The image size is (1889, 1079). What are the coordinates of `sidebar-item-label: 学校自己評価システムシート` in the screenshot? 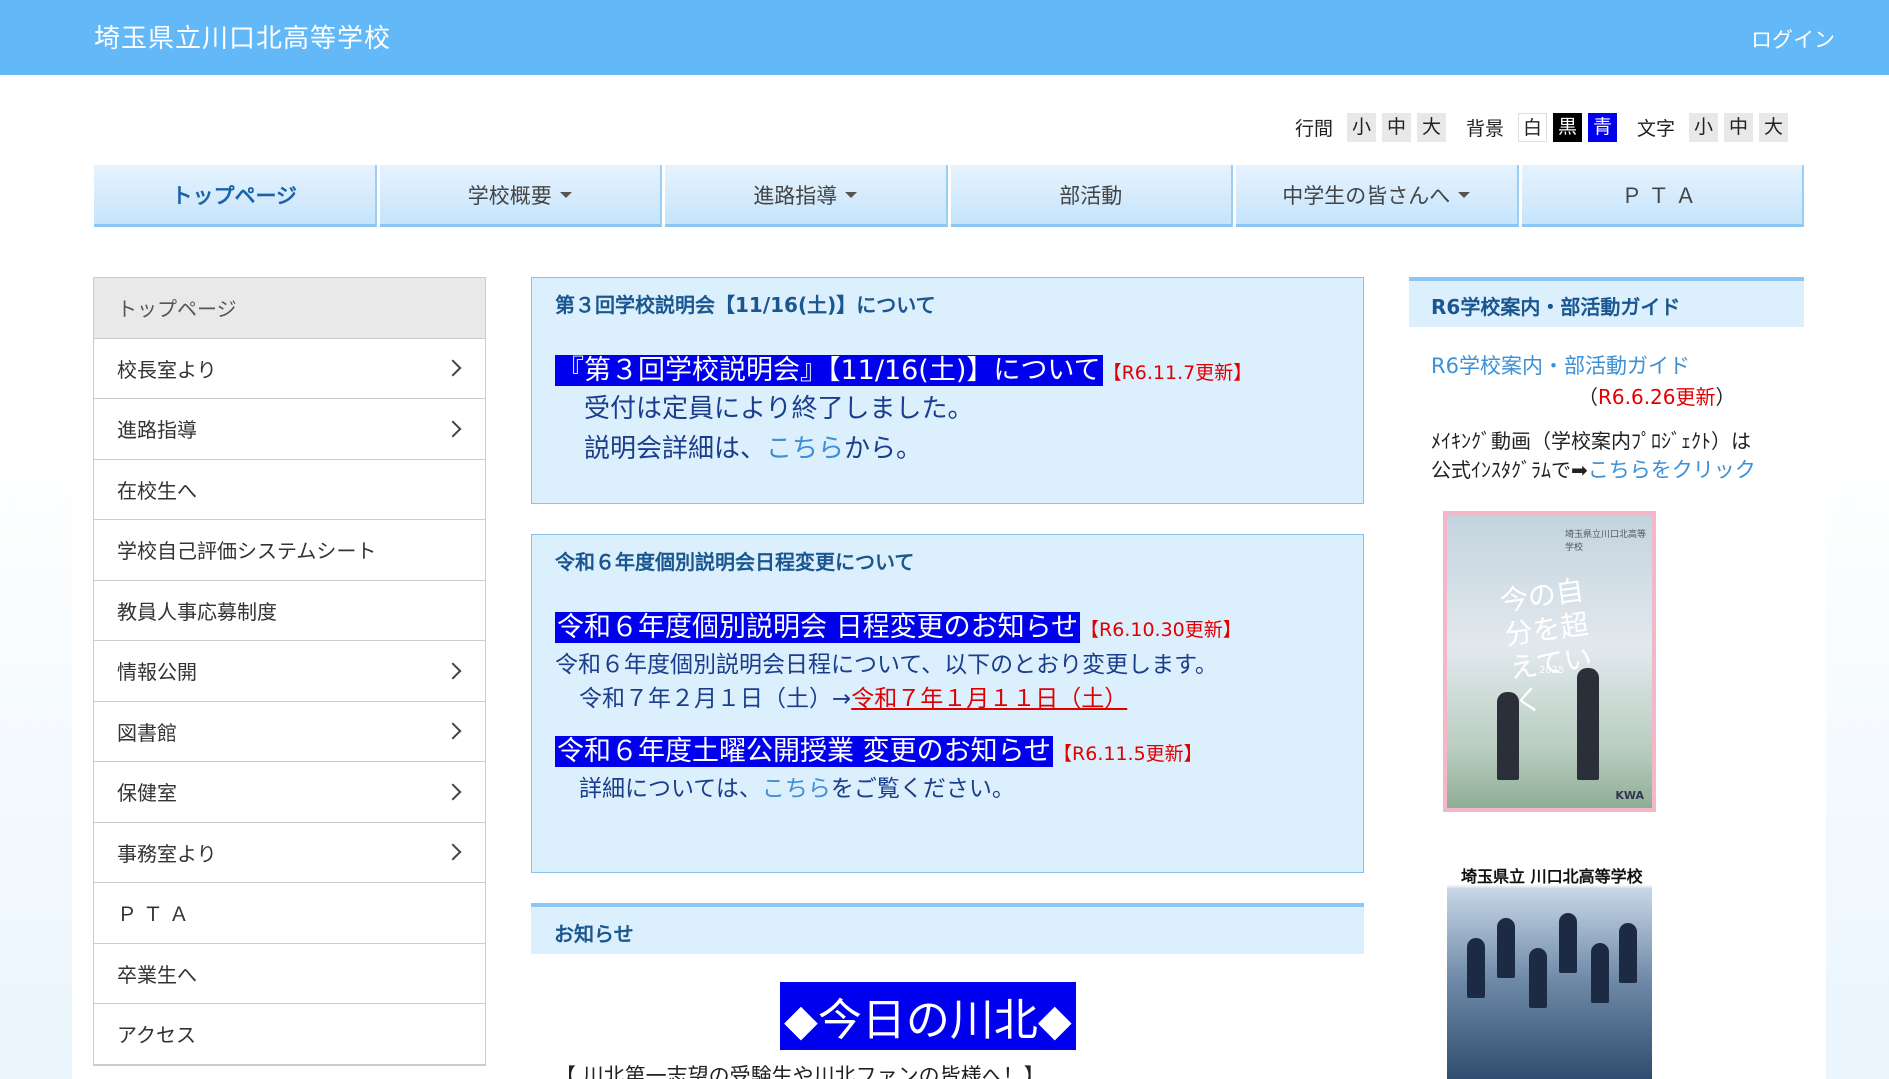 It's located at (247, 551).